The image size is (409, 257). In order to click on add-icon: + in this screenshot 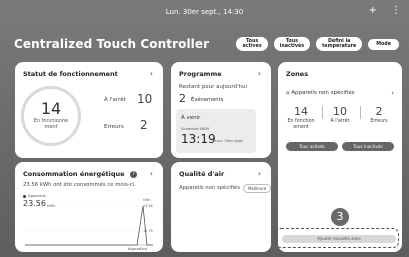, I will do `click(373, 11)`.